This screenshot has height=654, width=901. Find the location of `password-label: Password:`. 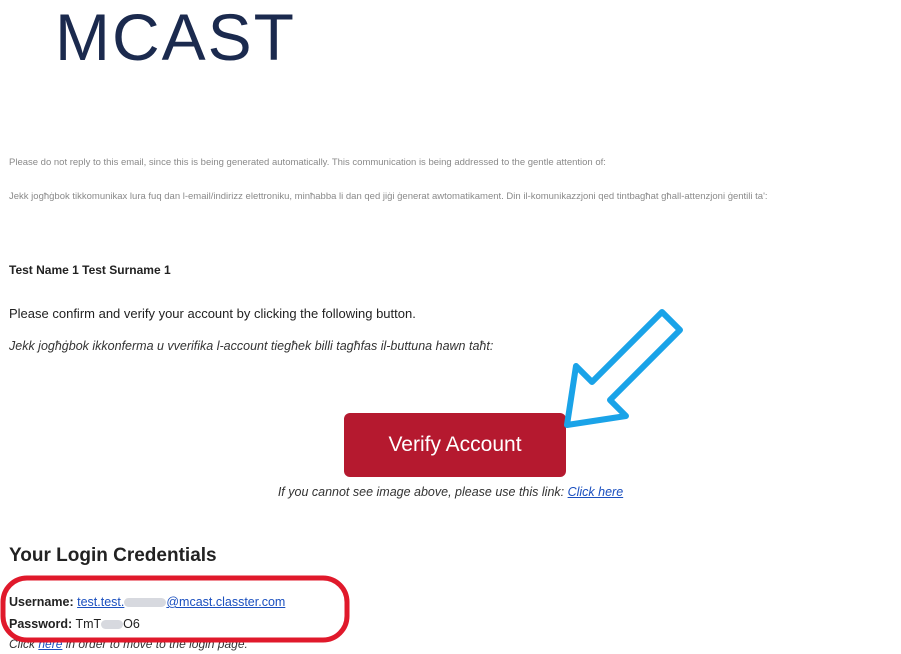

password-label: Password: is located at coordinates (41, 624).